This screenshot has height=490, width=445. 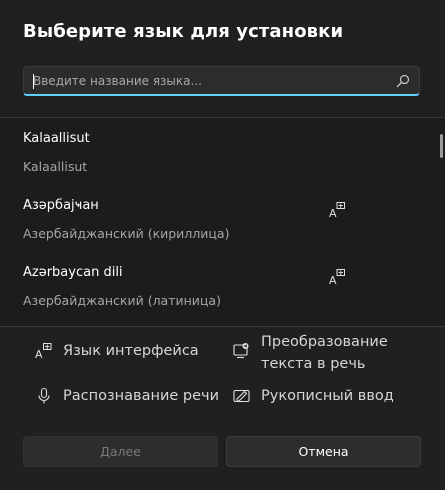 What do you see at coordinates (210, 81) in the screenshot?
I see `search-input` at bounding box center [210, 81].